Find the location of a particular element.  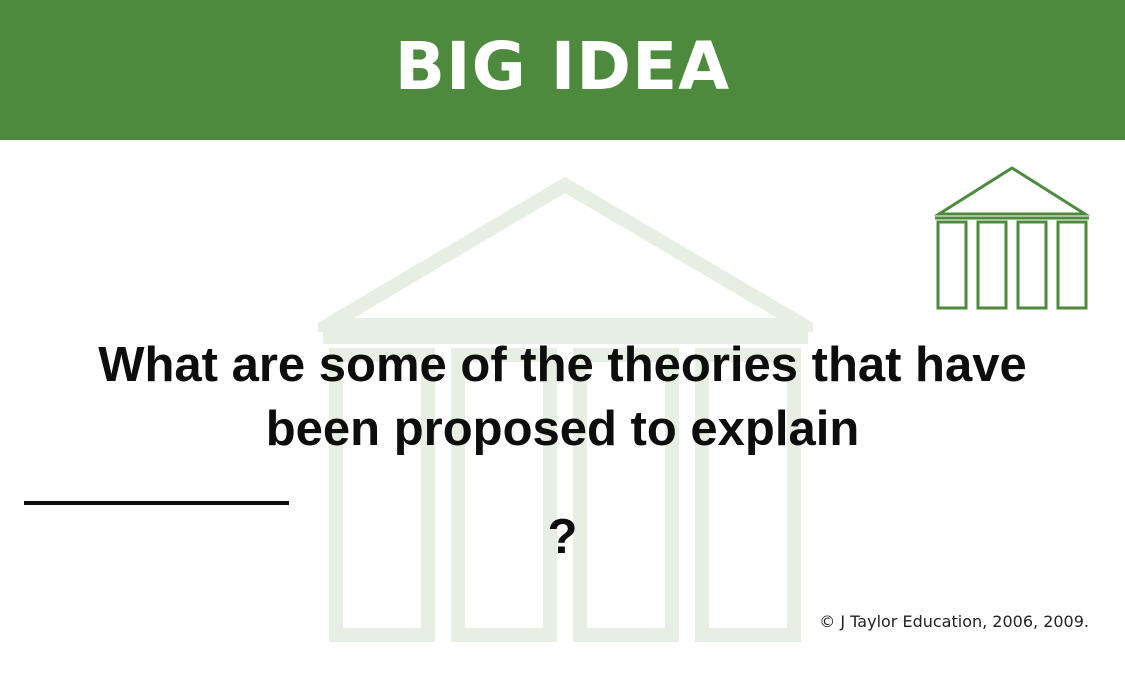

question-line-1: What are some of the theories that have is located at coordinates (562, 365).